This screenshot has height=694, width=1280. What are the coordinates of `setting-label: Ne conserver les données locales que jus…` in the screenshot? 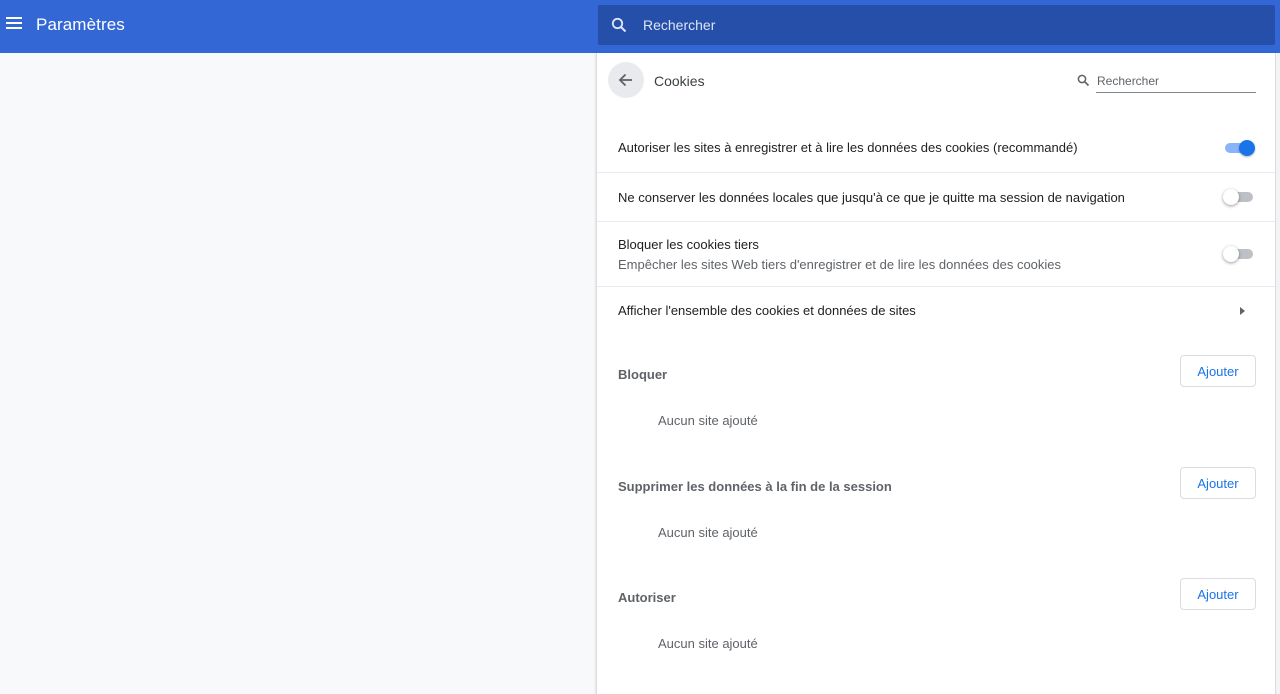 It's located at (871, 197).